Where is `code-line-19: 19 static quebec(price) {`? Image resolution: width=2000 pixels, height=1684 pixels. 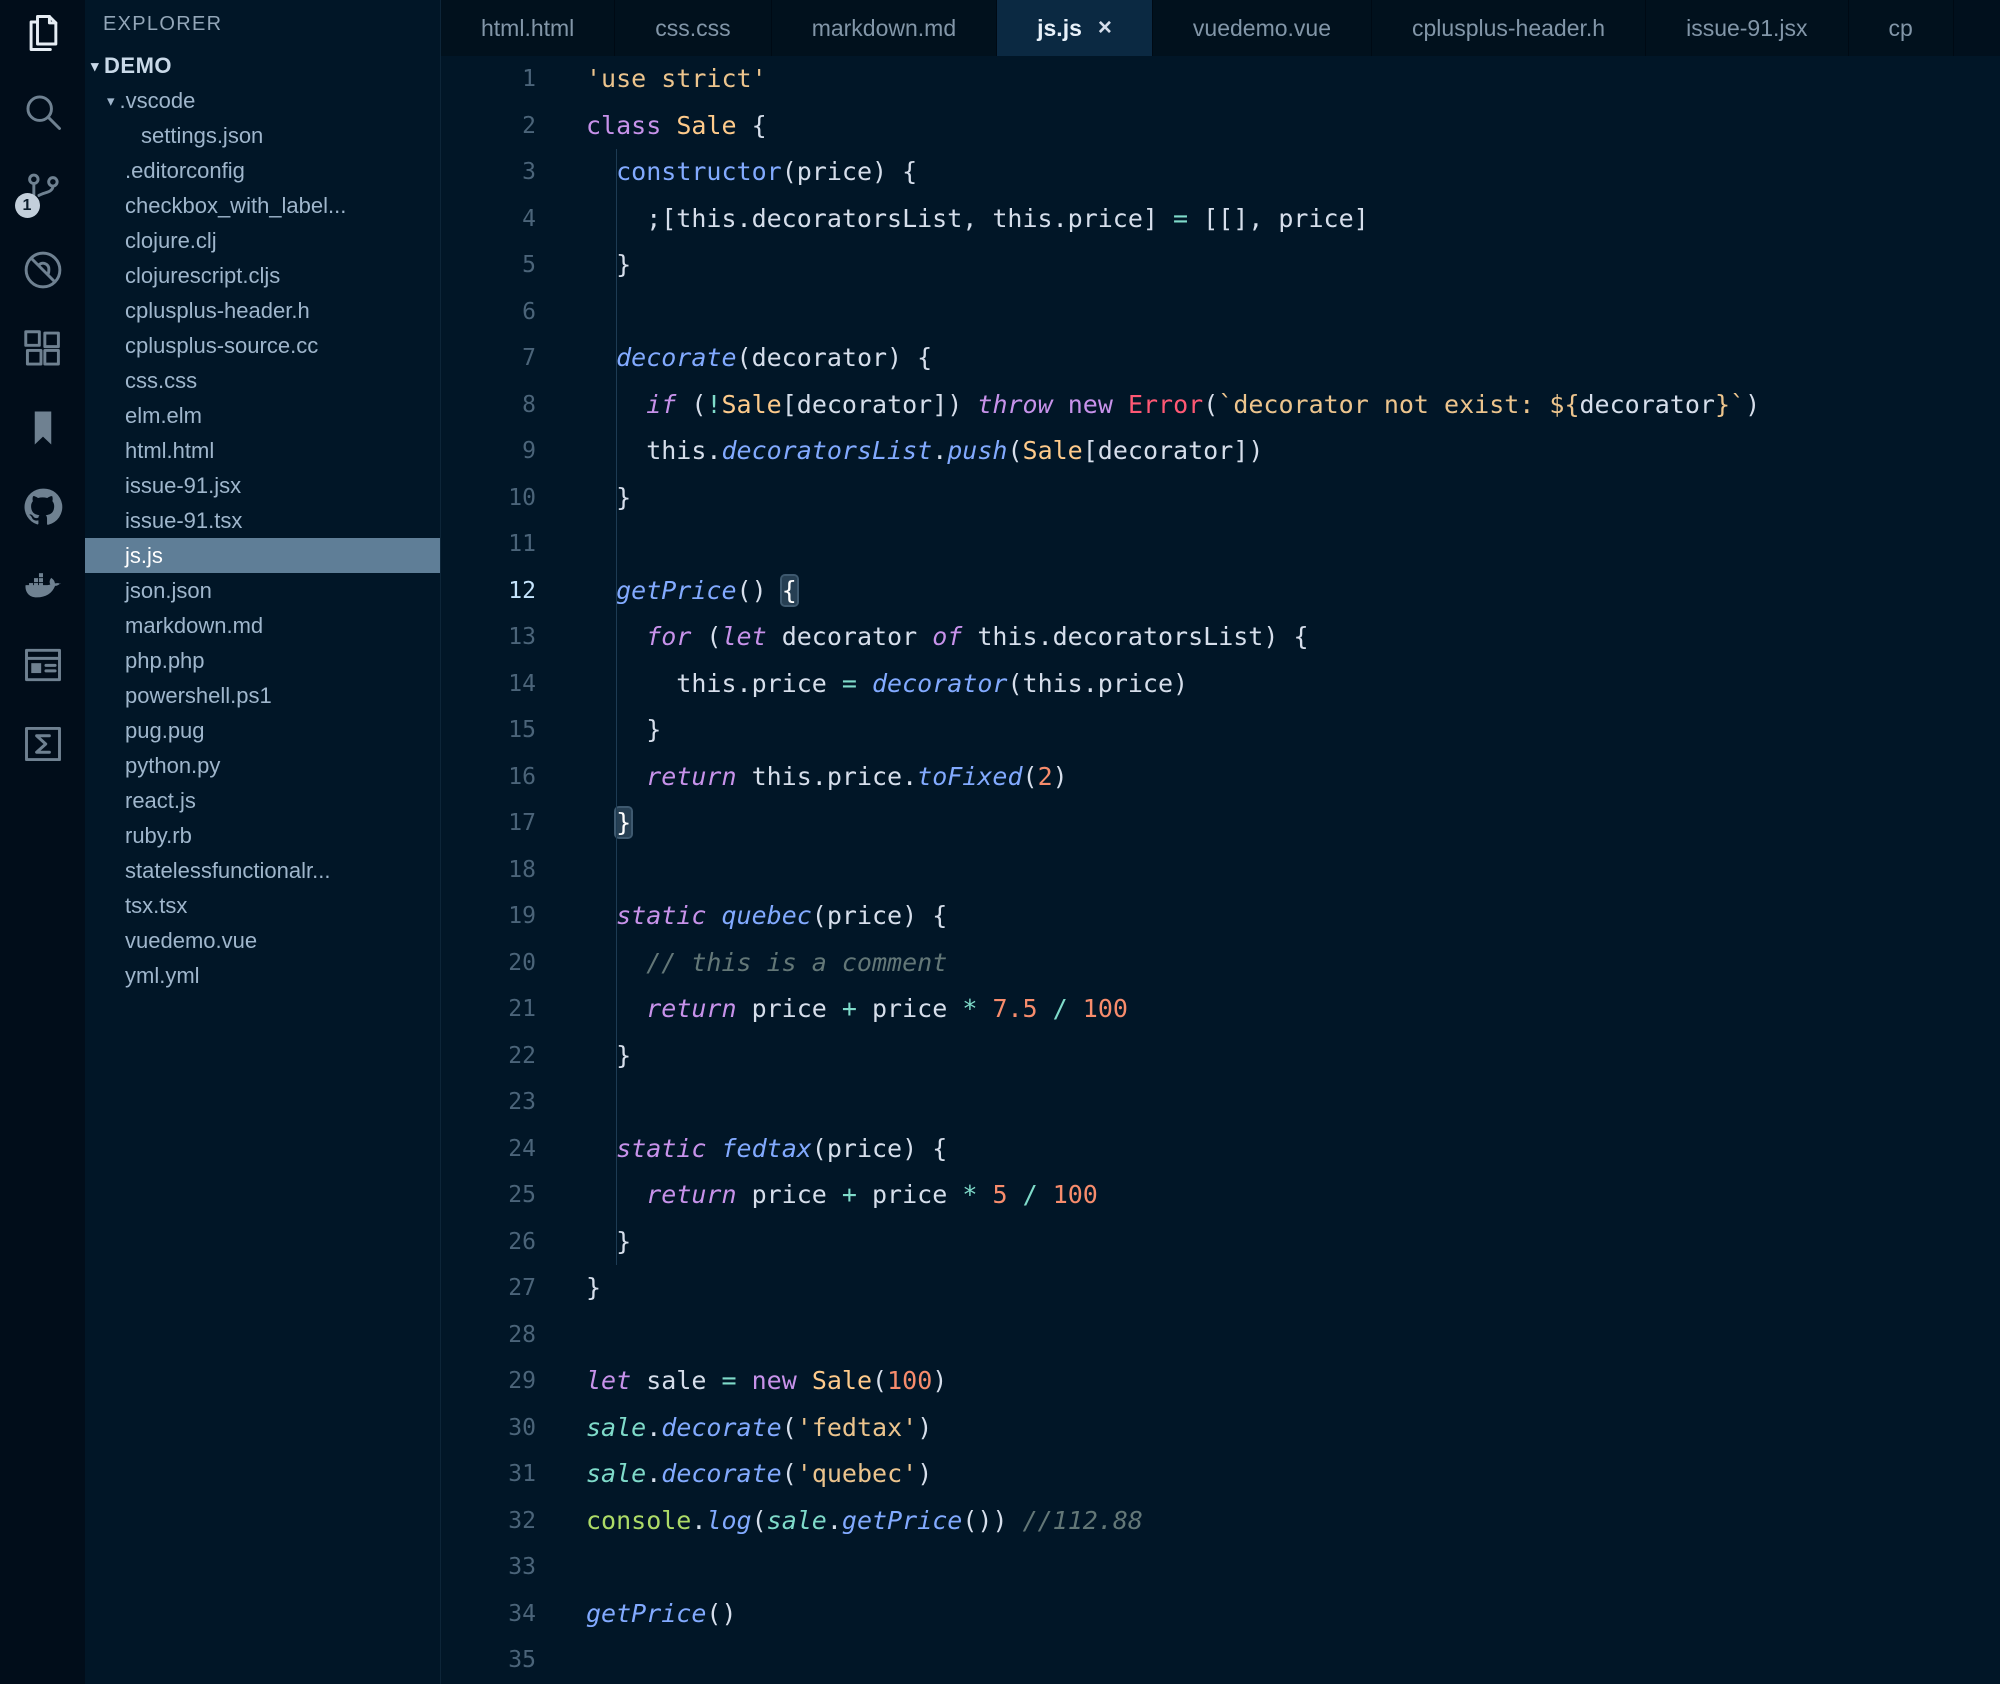 code-line-19: 19 static quebec(price) { is located at coordinates (1220, 916).